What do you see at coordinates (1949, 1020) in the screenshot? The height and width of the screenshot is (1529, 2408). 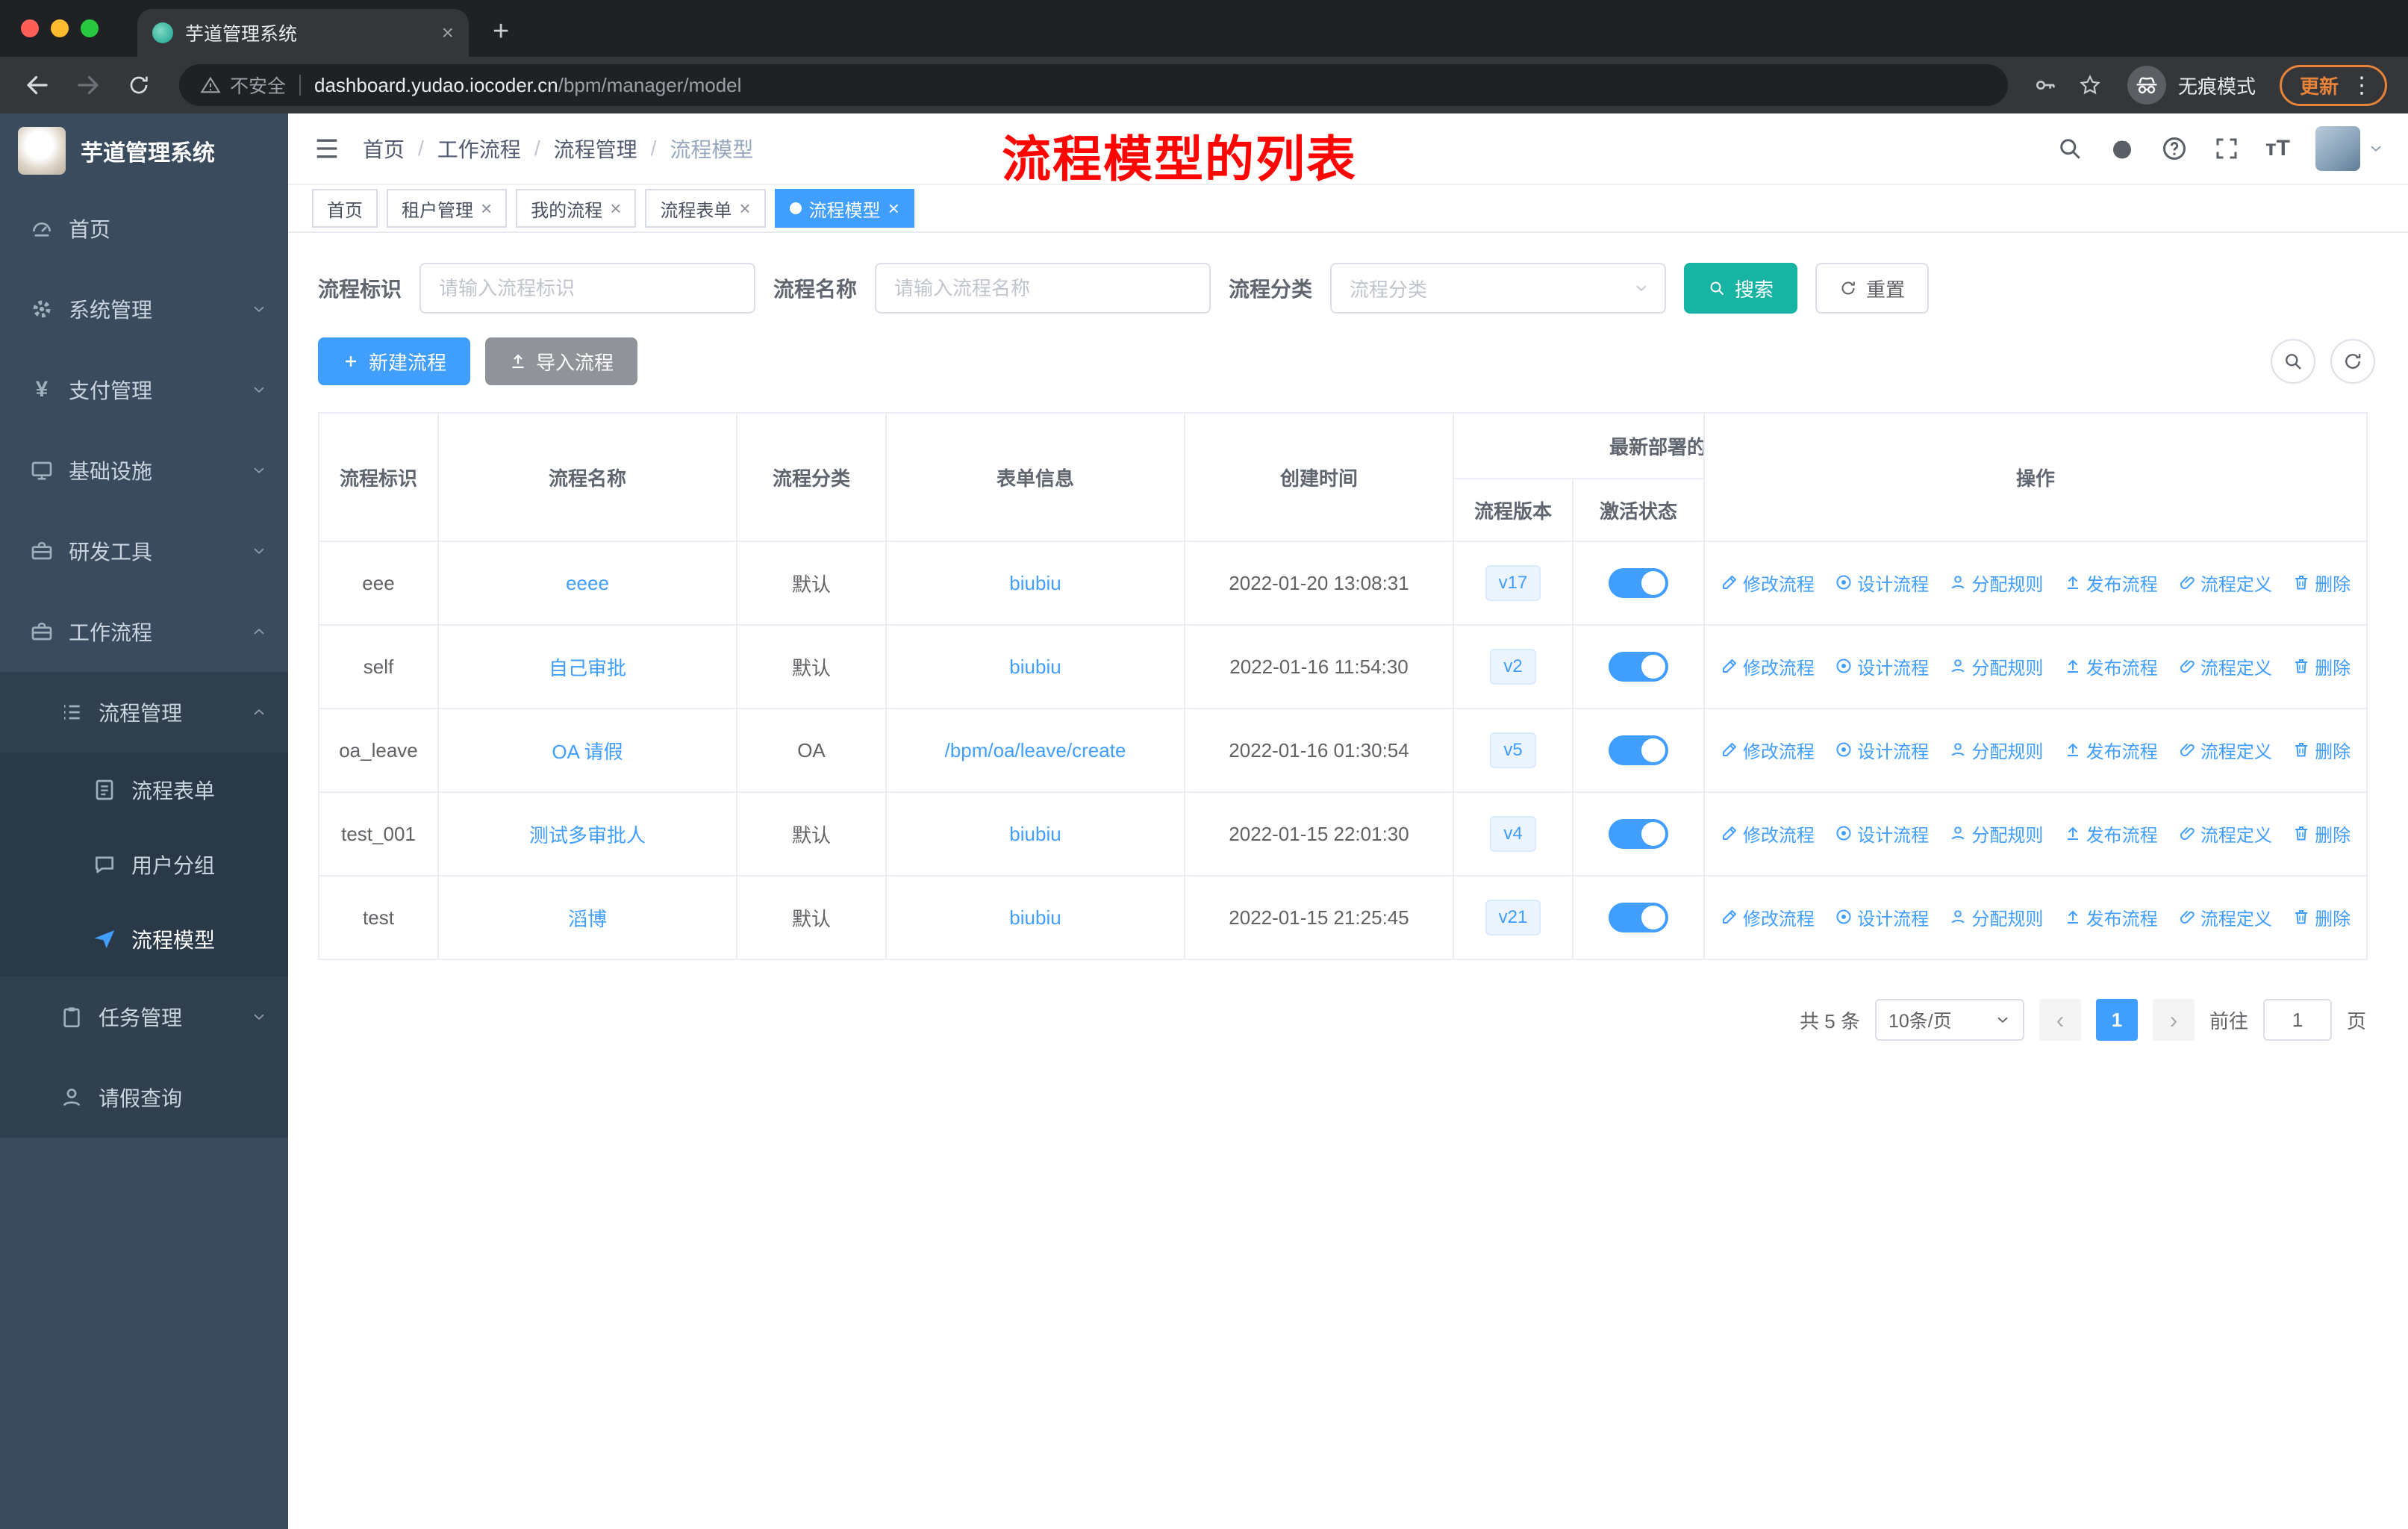 I see `page-size-select: 10条/页` at bounding box center [1949, 1020].